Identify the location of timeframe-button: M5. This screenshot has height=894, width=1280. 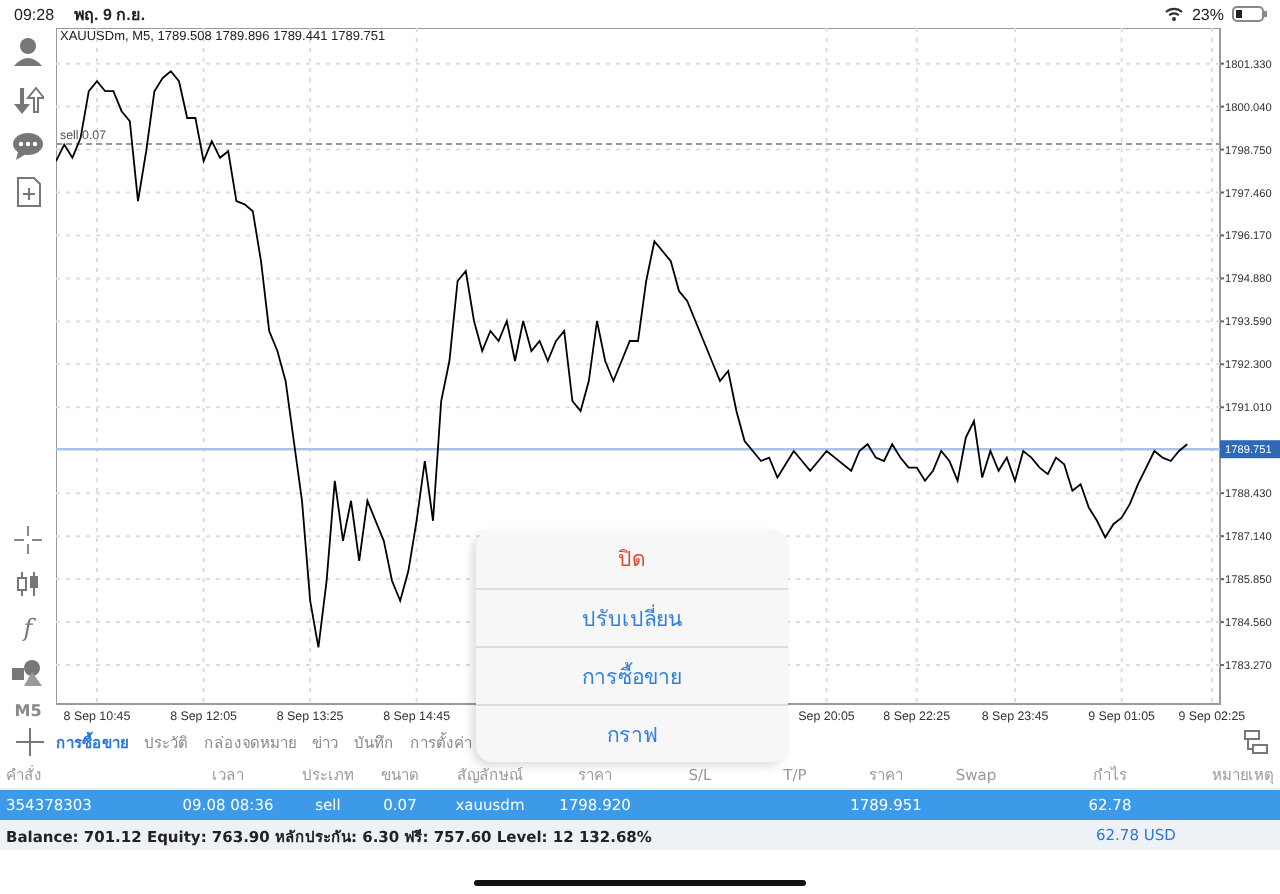
(28, 711).